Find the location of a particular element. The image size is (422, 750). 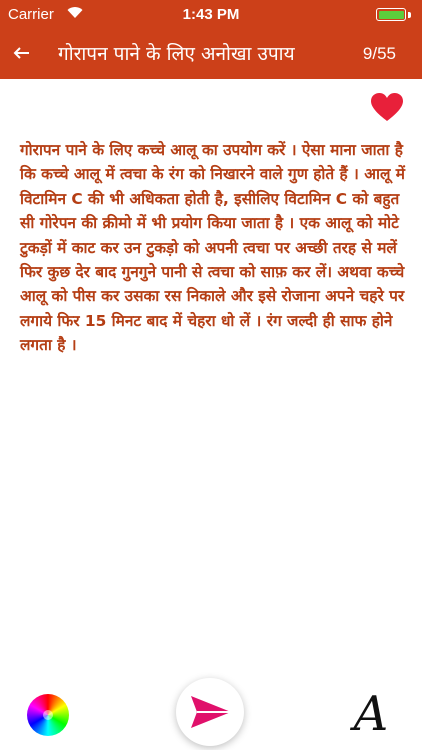

font-icon: A is located at coordinates (371, 714).